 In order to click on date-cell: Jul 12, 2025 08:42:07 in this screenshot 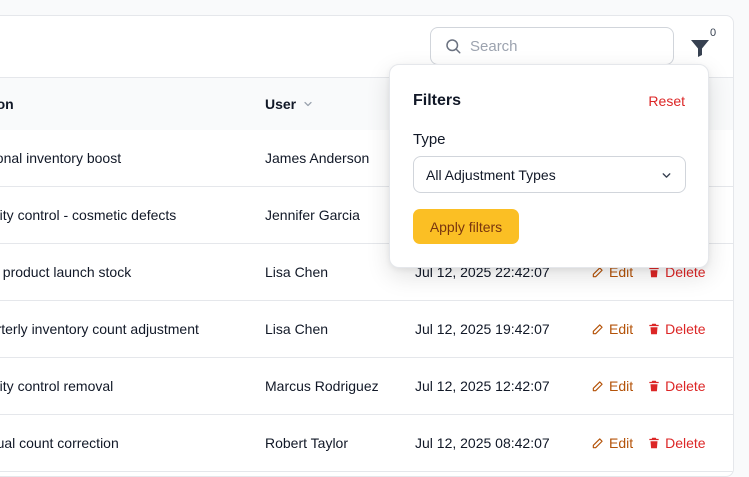, I will do `click(482, 443)`.